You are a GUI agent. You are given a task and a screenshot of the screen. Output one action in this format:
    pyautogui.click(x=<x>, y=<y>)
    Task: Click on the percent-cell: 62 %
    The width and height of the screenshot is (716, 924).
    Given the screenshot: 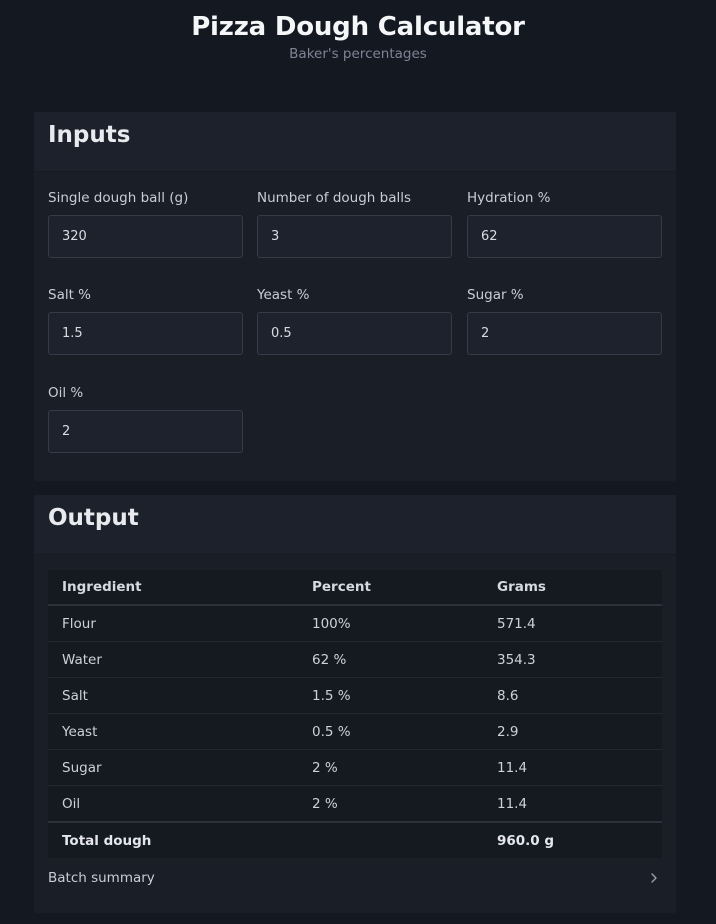 What is the action you would take?
    pyautogui.click(x=390, y=659)
    